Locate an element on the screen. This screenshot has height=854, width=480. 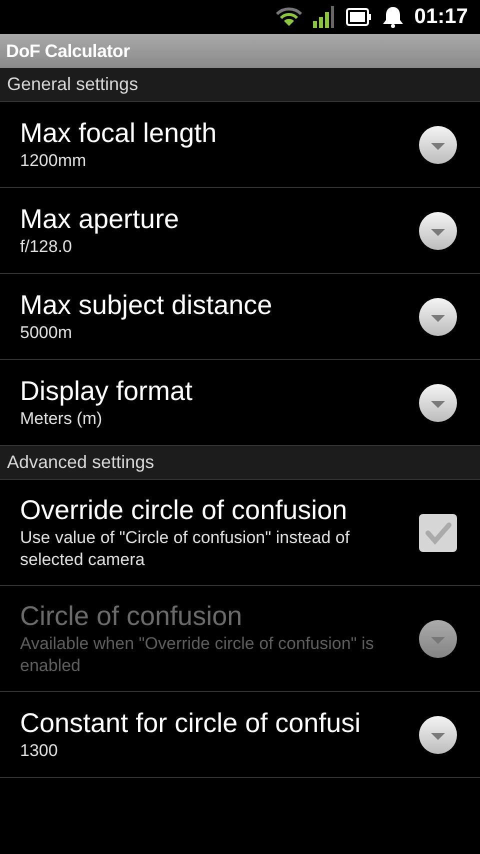
battery-icon is located at coordinates (359, 17).